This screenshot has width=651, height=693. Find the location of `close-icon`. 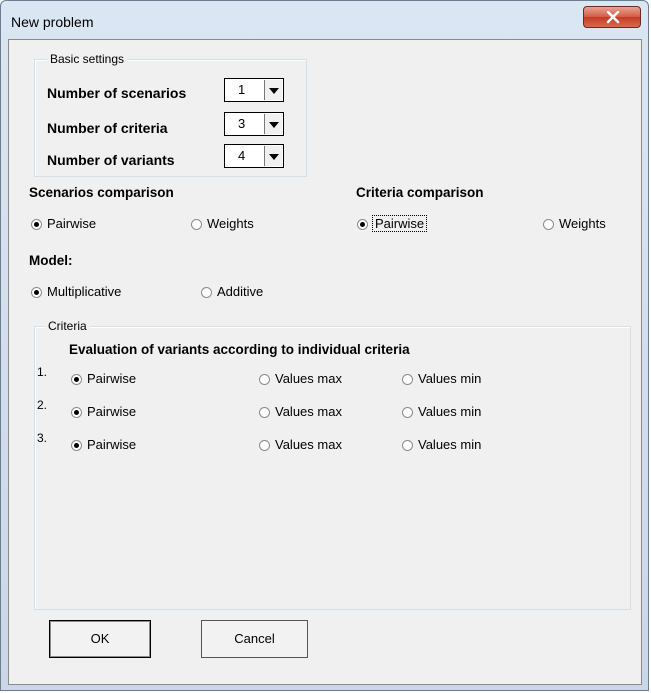

close-icon is located at coordinates (613, 17).